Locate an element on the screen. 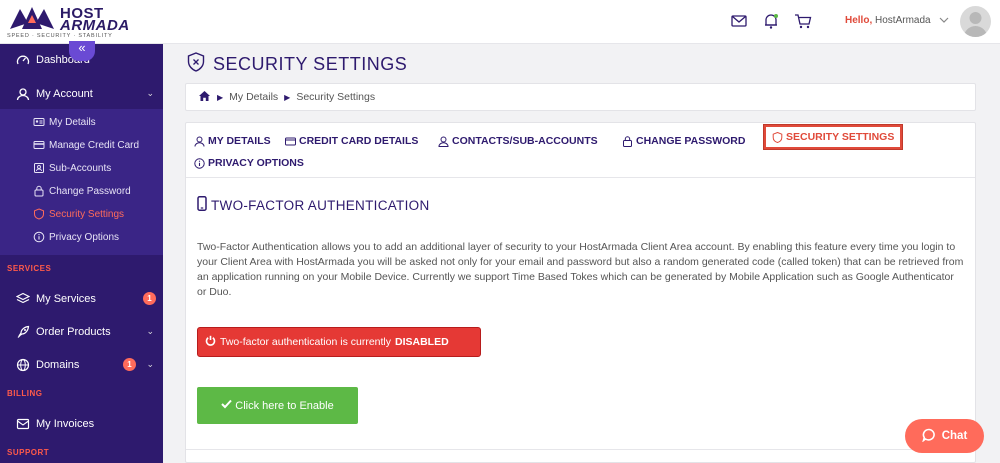 The width and height of the screenshot is (1000, 463). section-label-billing: BILLING is located at coordinates (25, 393).